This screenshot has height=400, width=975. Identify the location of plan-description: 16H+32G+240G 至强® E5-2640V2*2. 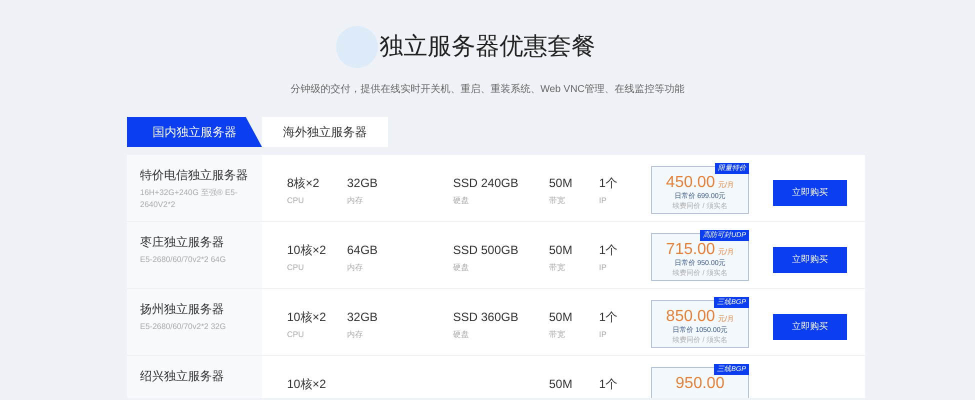
(189, 199).